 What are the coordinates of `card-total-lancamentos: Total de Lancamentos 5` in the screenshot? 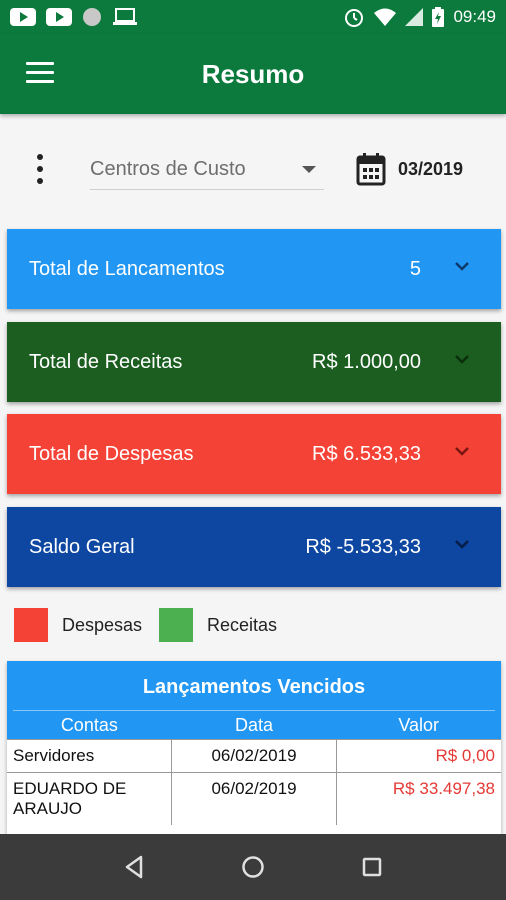 It's located at (254, 269).